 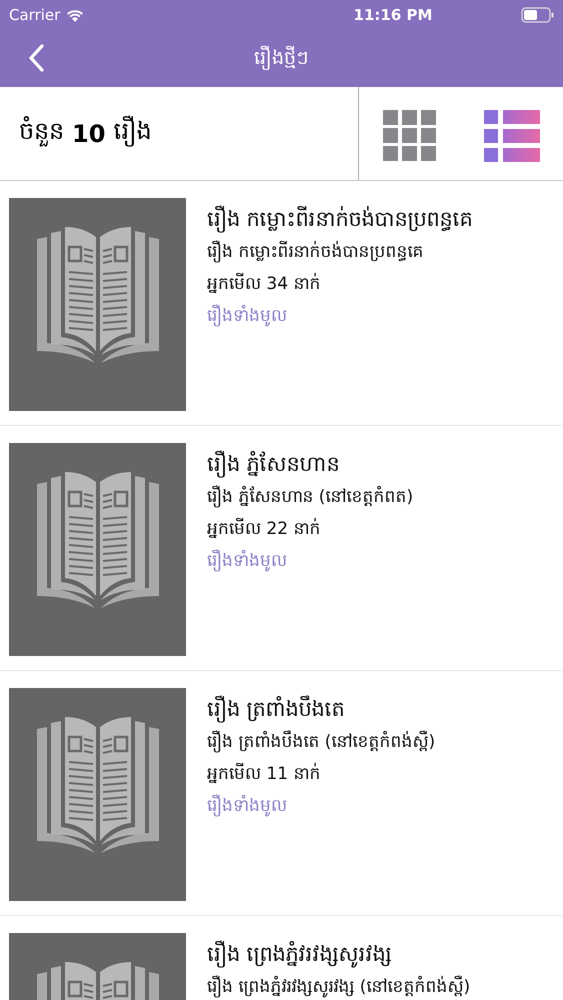 I want to click on battery-icon, so click(x=538, y=15).